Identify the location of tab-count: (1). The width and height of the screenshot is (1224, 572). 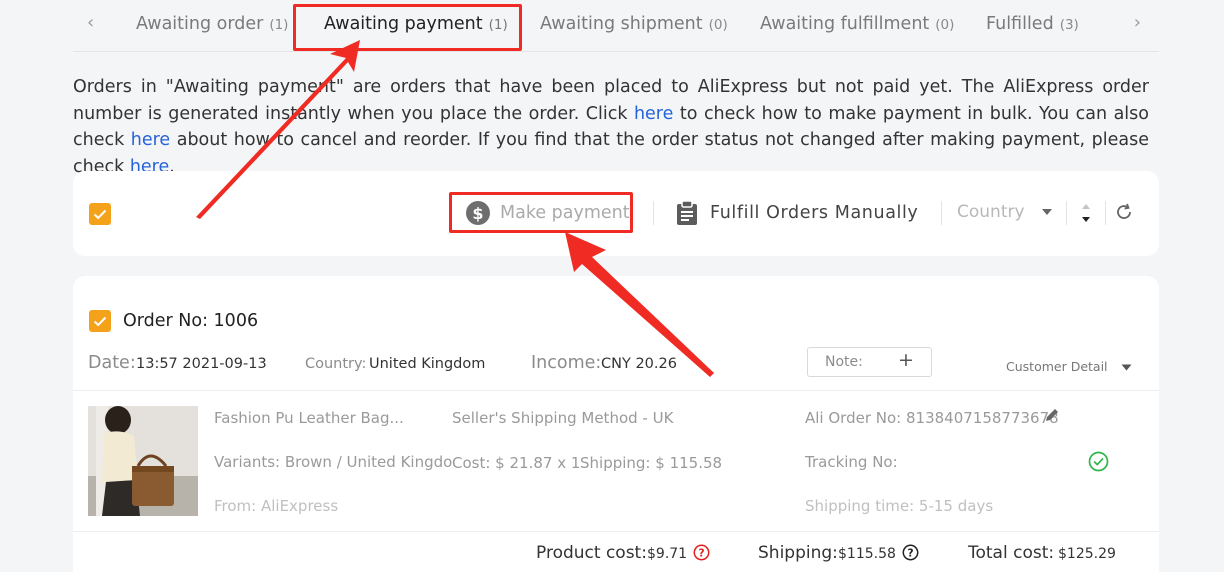
(279, 25).